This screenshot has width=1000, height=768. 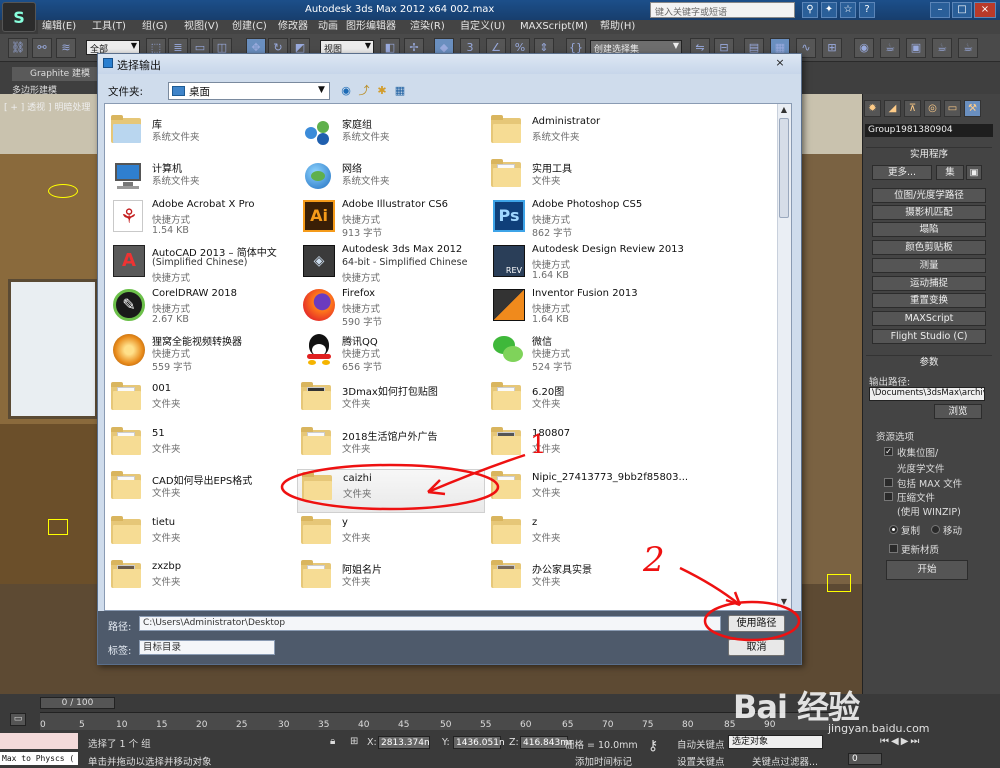 What do you see at coordinates (66, 48) in the screenshot?
I see `bind-space-warp-icon: ≋` at bounding box center [66, 48].